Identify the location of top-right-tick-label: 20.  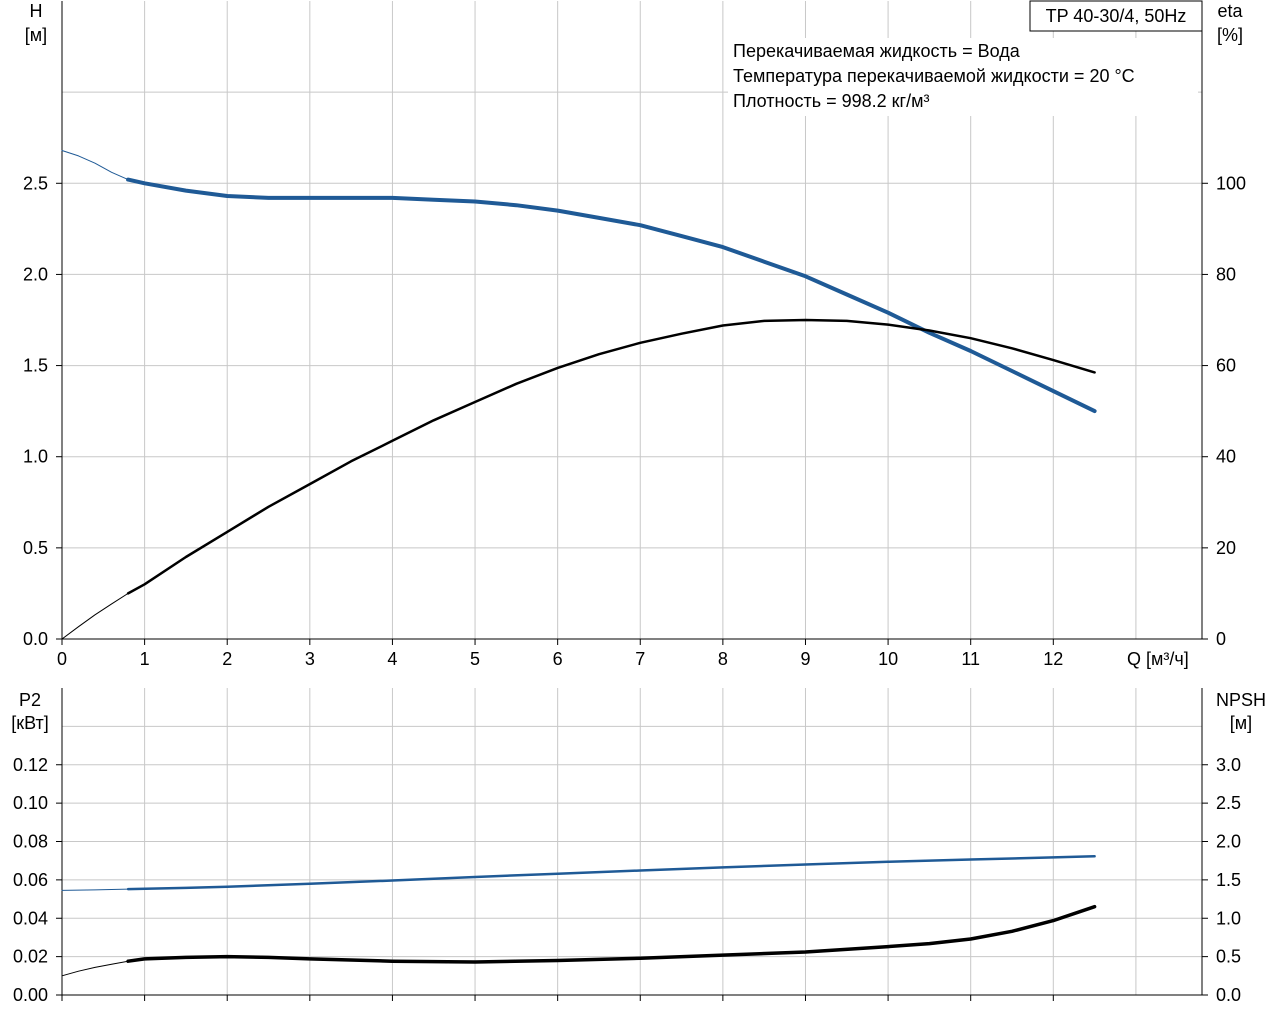
(1226, 548).